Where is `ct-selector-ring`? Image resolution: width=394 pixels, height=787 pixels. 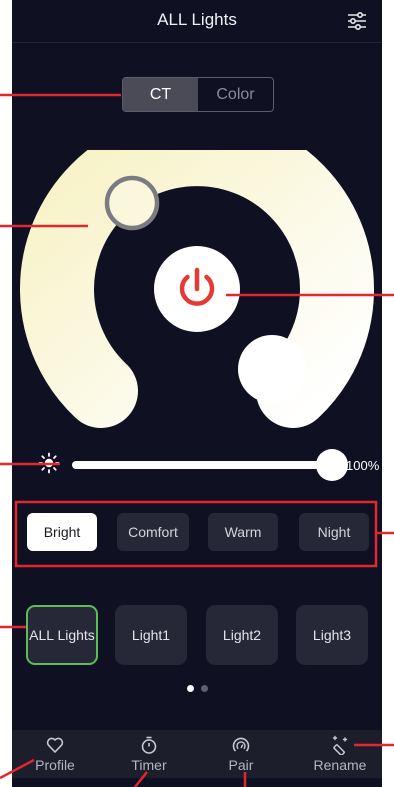 ct-selector-ring is located at coordinates (132, 203).